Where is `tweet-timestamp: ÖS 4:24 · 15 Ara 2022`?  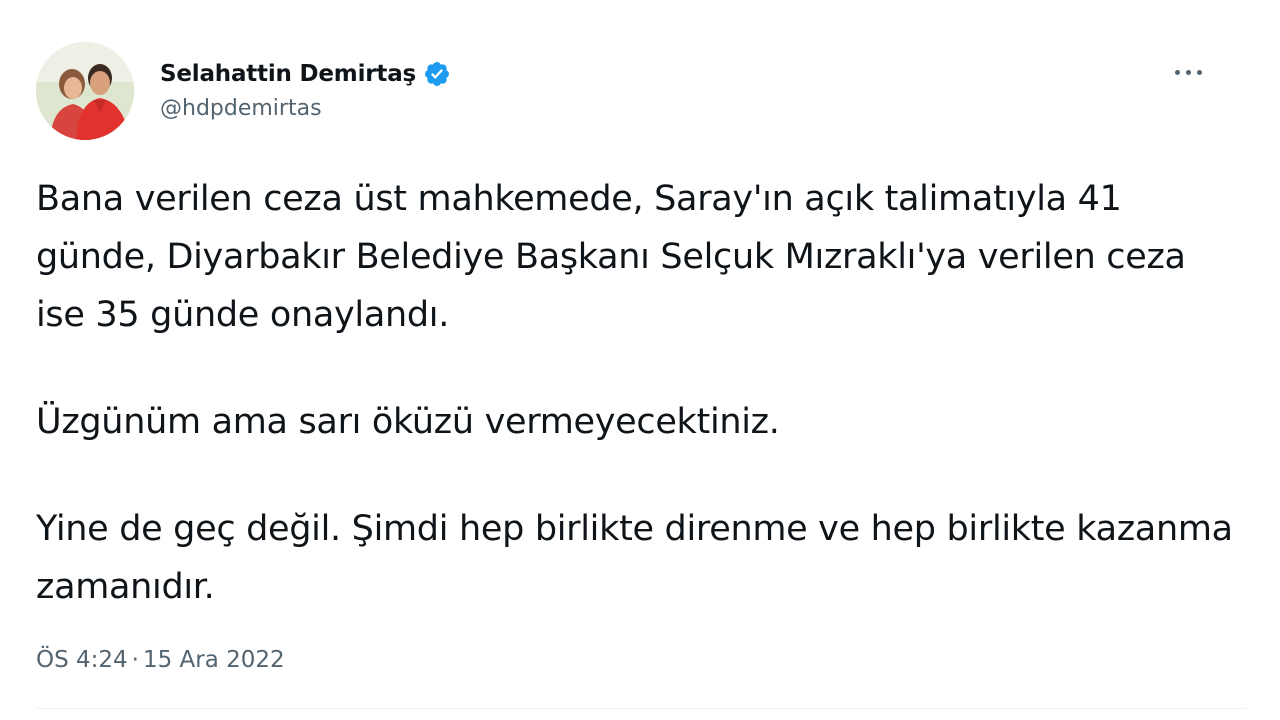
tweet-timestamp: ÖS 4:24 · 15 Ara 2022 is located at coordinates (160, 660).